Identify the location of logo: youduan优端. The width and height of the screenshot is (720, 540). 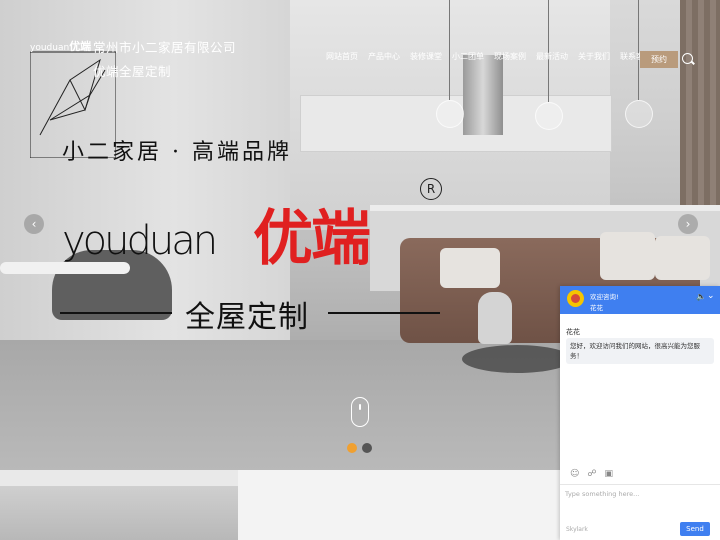
(60, 46).